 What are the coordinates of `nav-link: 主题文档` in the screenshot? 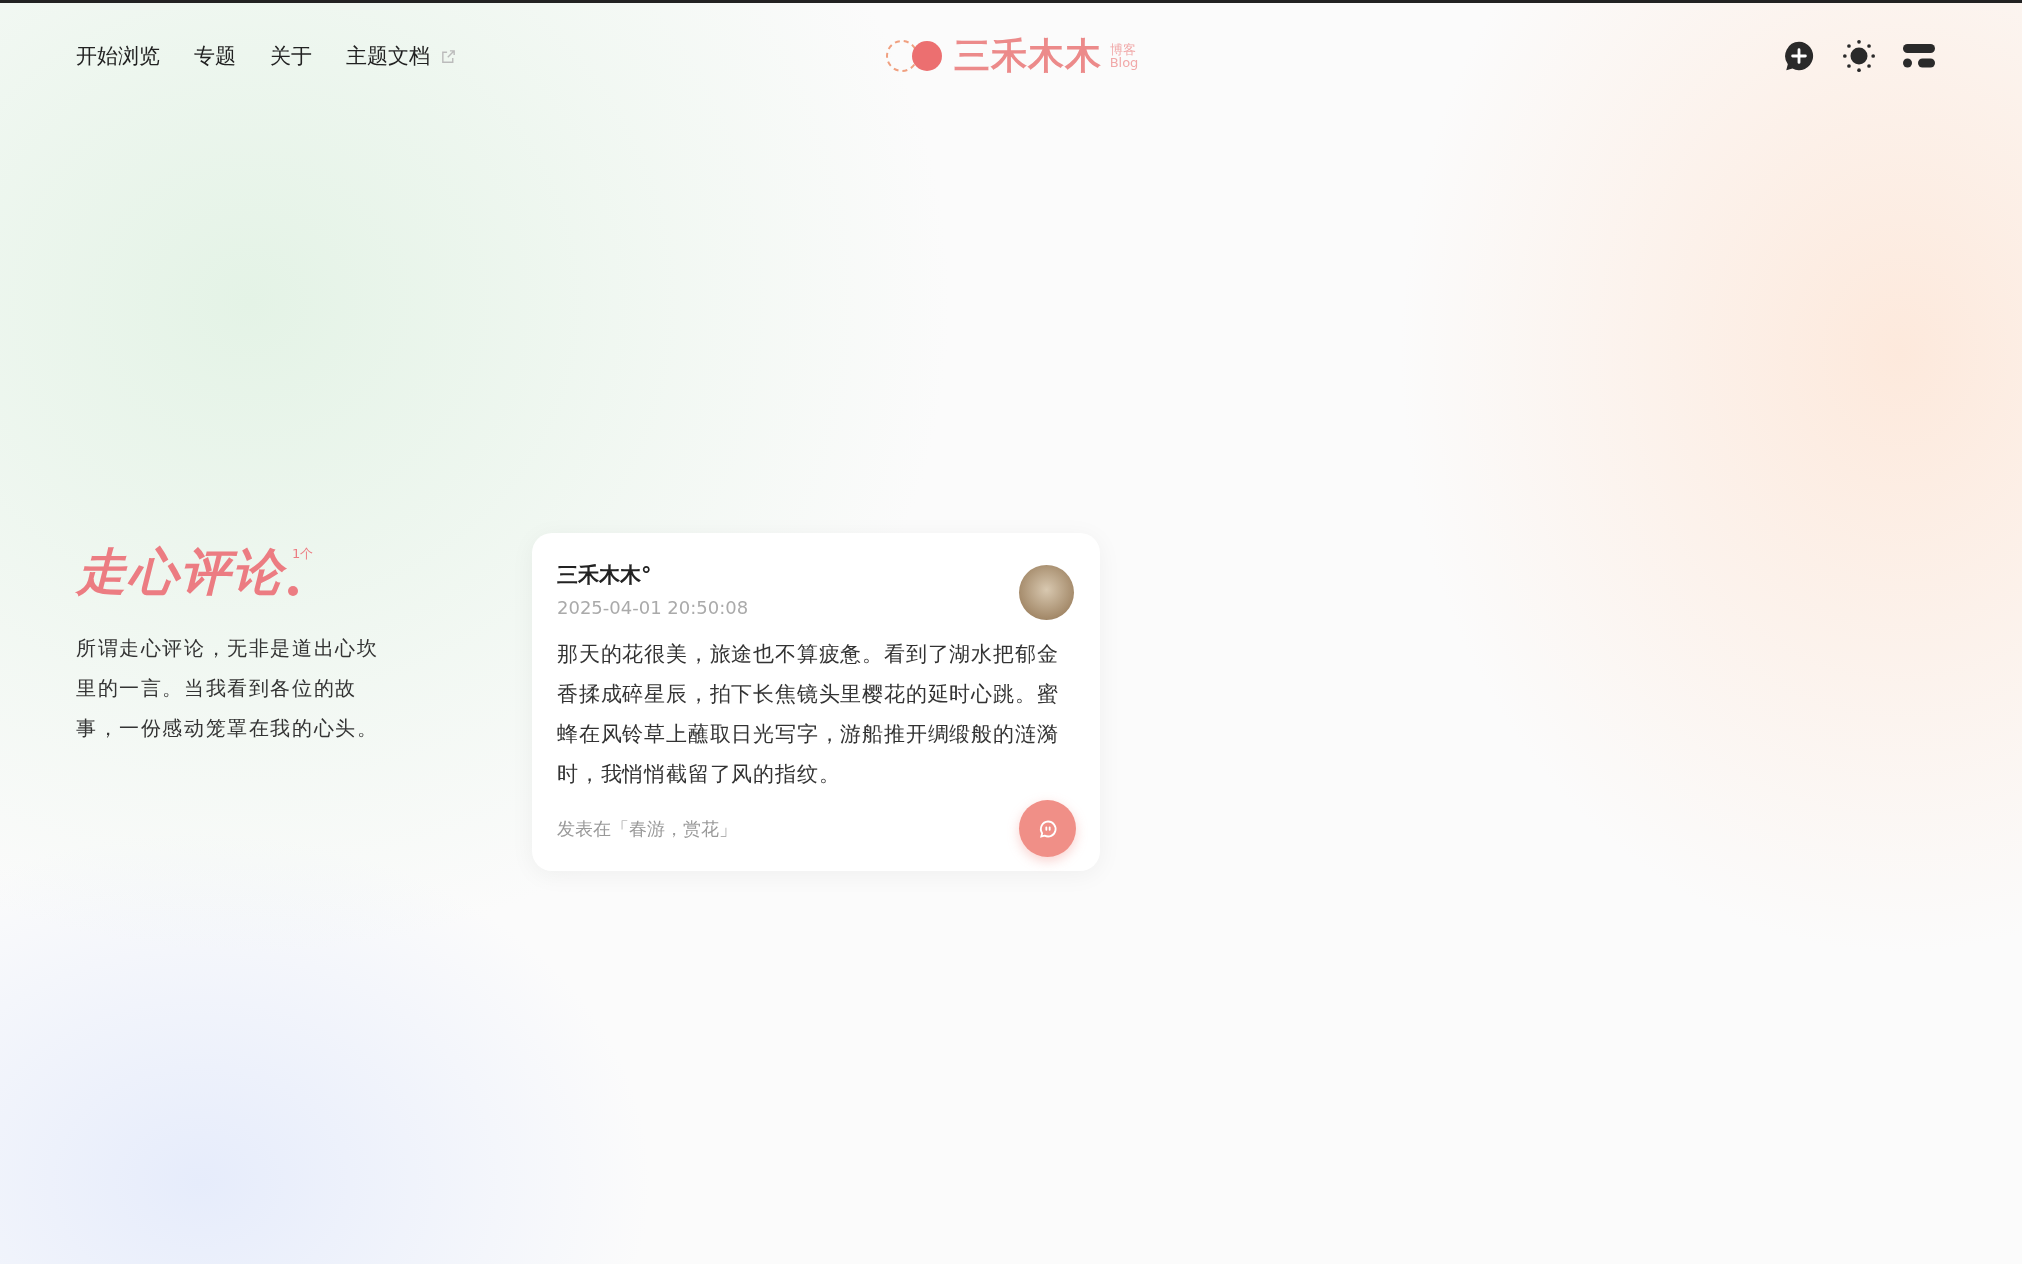 It's located at (401, 56).